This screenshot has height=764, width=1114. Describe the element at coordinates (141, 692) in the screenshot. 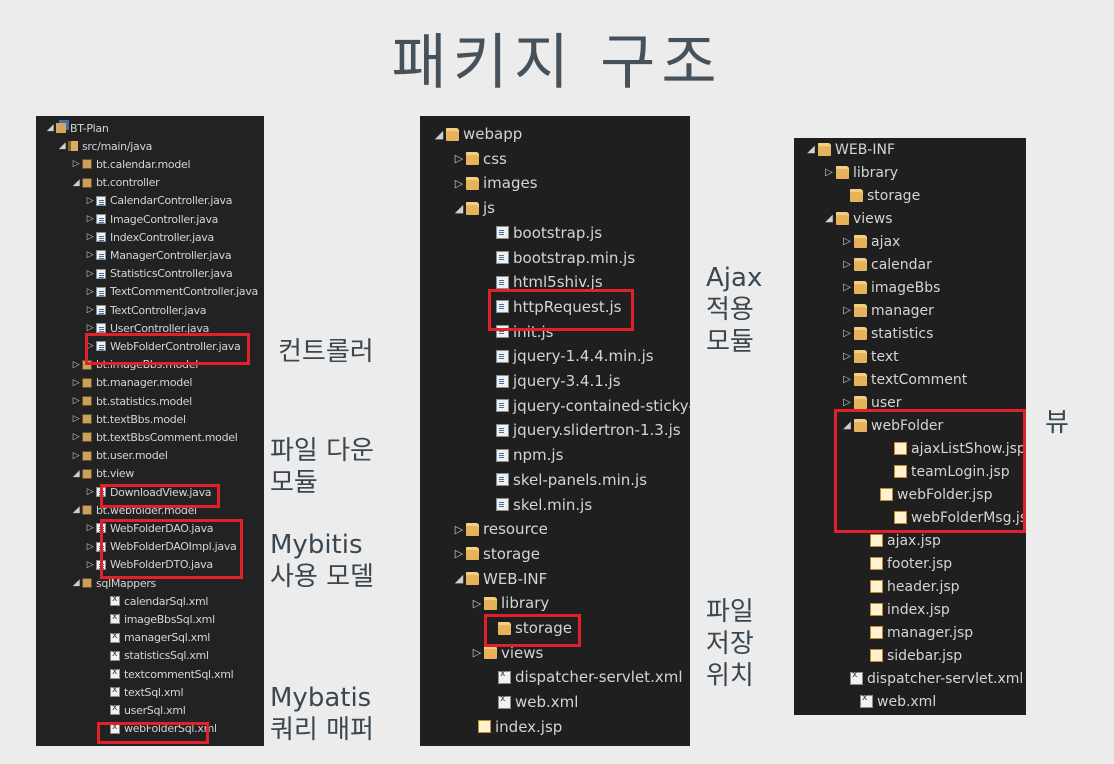

I see `tree-item: textSql.xml` at that location.